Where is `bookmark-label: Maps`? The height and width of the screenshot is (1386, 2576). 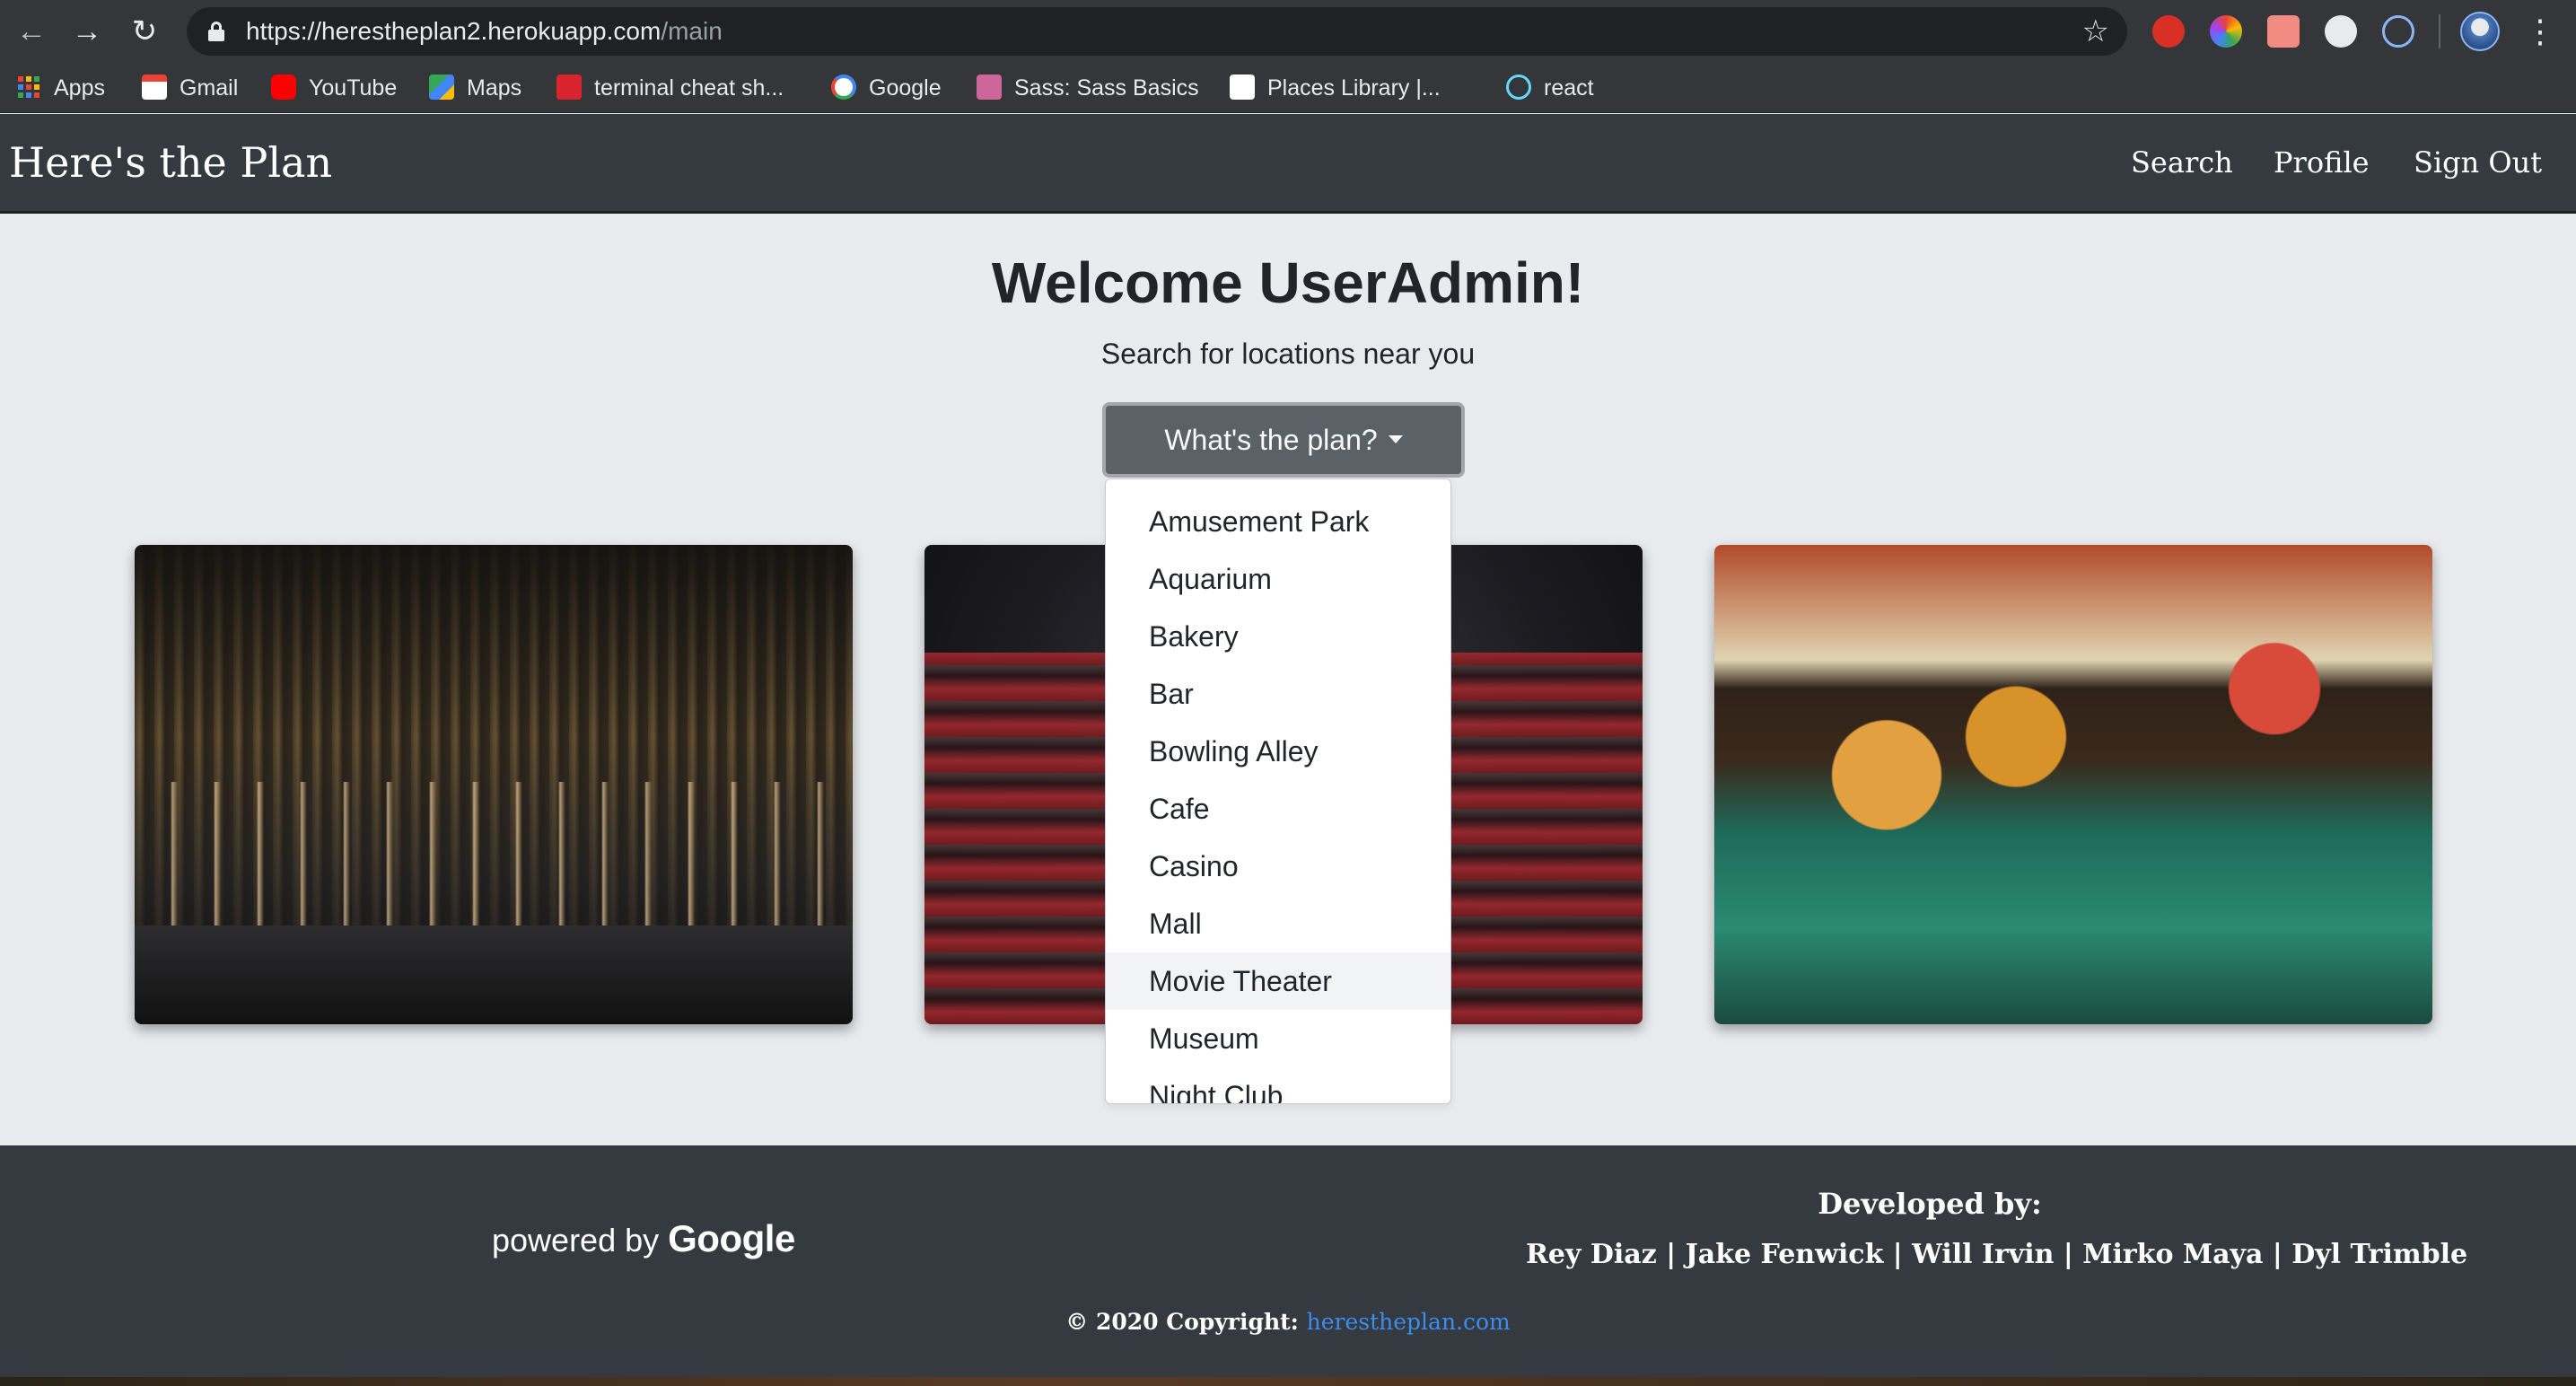 bookmark-label: Maps is located at coordinates (494, 88).